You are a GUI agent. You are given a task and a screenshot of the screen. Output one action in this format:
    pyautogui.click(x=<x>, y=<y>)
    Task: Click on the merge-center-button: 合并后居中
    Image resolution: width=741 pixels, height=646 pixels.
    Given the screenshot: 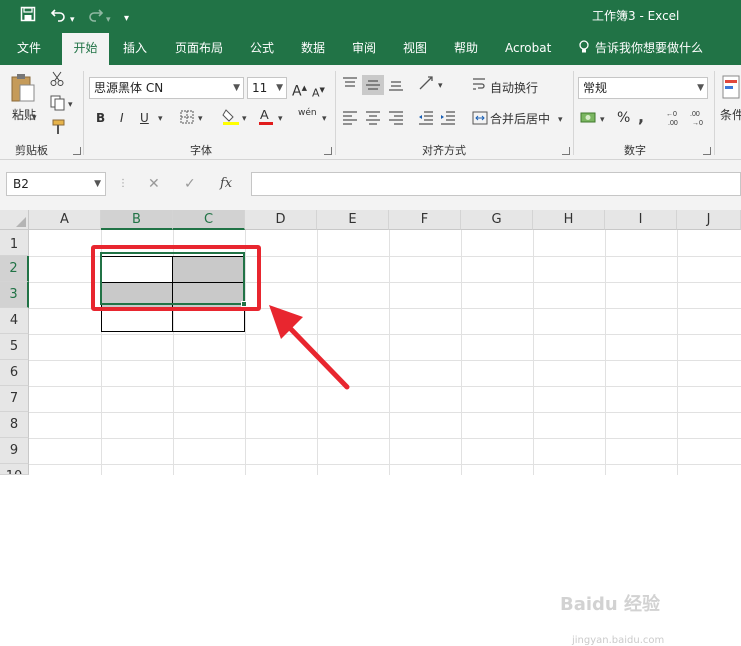 What is the action you would take?
    pyautogui.click(x=520, y=119)
    